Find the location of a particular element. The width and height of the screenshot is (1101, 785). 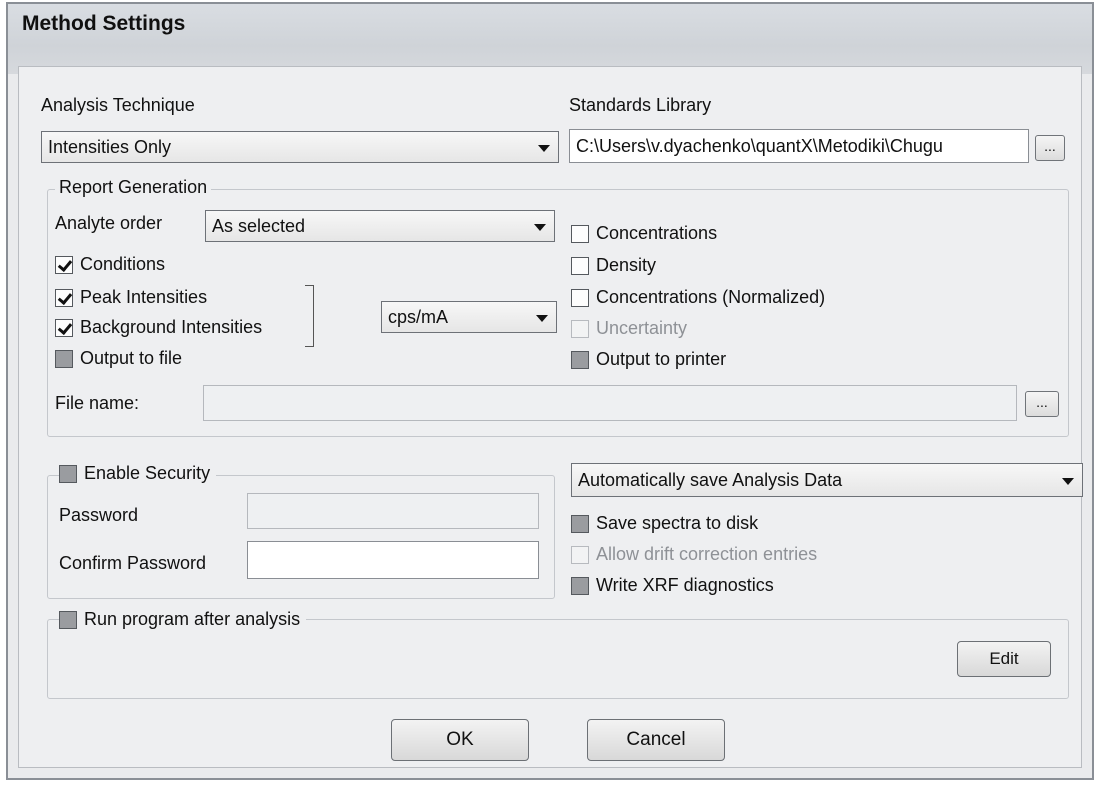

background-intensities-label: Background Intensities is located at coordinates (171, 327).